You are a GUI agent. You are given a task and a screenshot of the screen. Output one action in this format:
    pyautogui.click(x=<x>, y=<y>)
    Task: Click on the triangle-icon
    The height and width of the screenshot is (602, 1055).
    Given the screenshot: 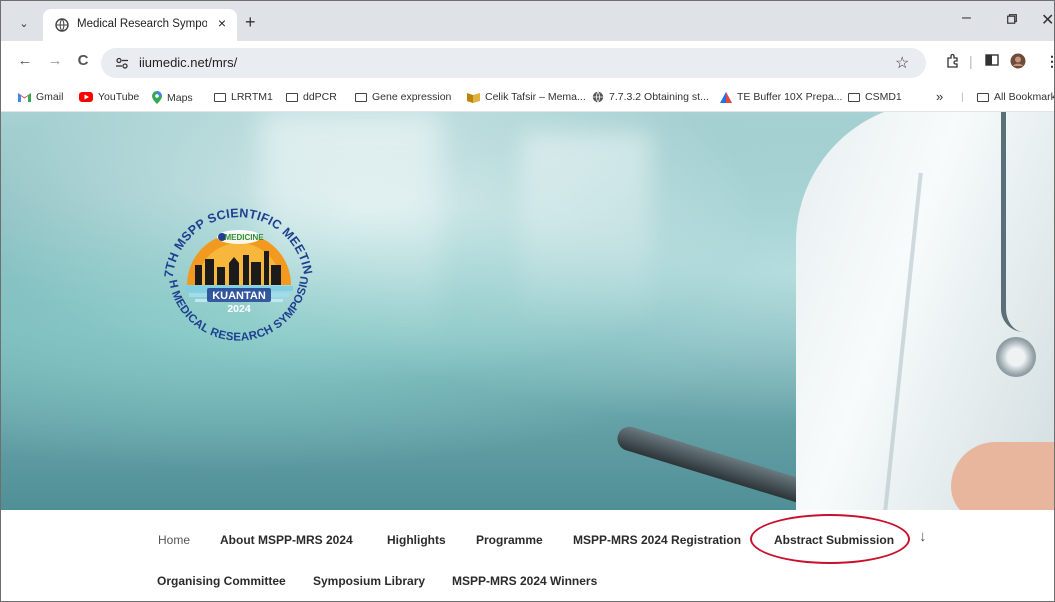 What is the action you would take?
    pyautogui.click(x=726, y=97)
    